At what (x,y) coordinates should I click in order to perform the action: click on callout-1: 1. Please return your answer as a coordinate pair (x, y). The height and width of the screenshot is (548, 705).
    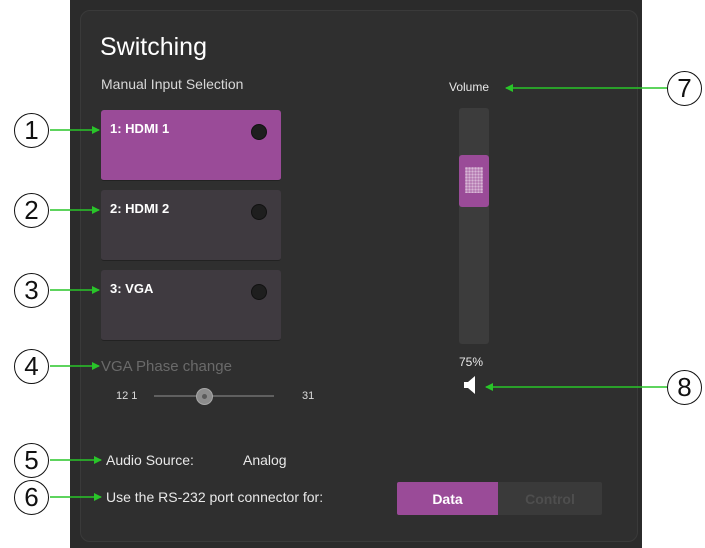
    Looking at the image, I should click on (31, 130).